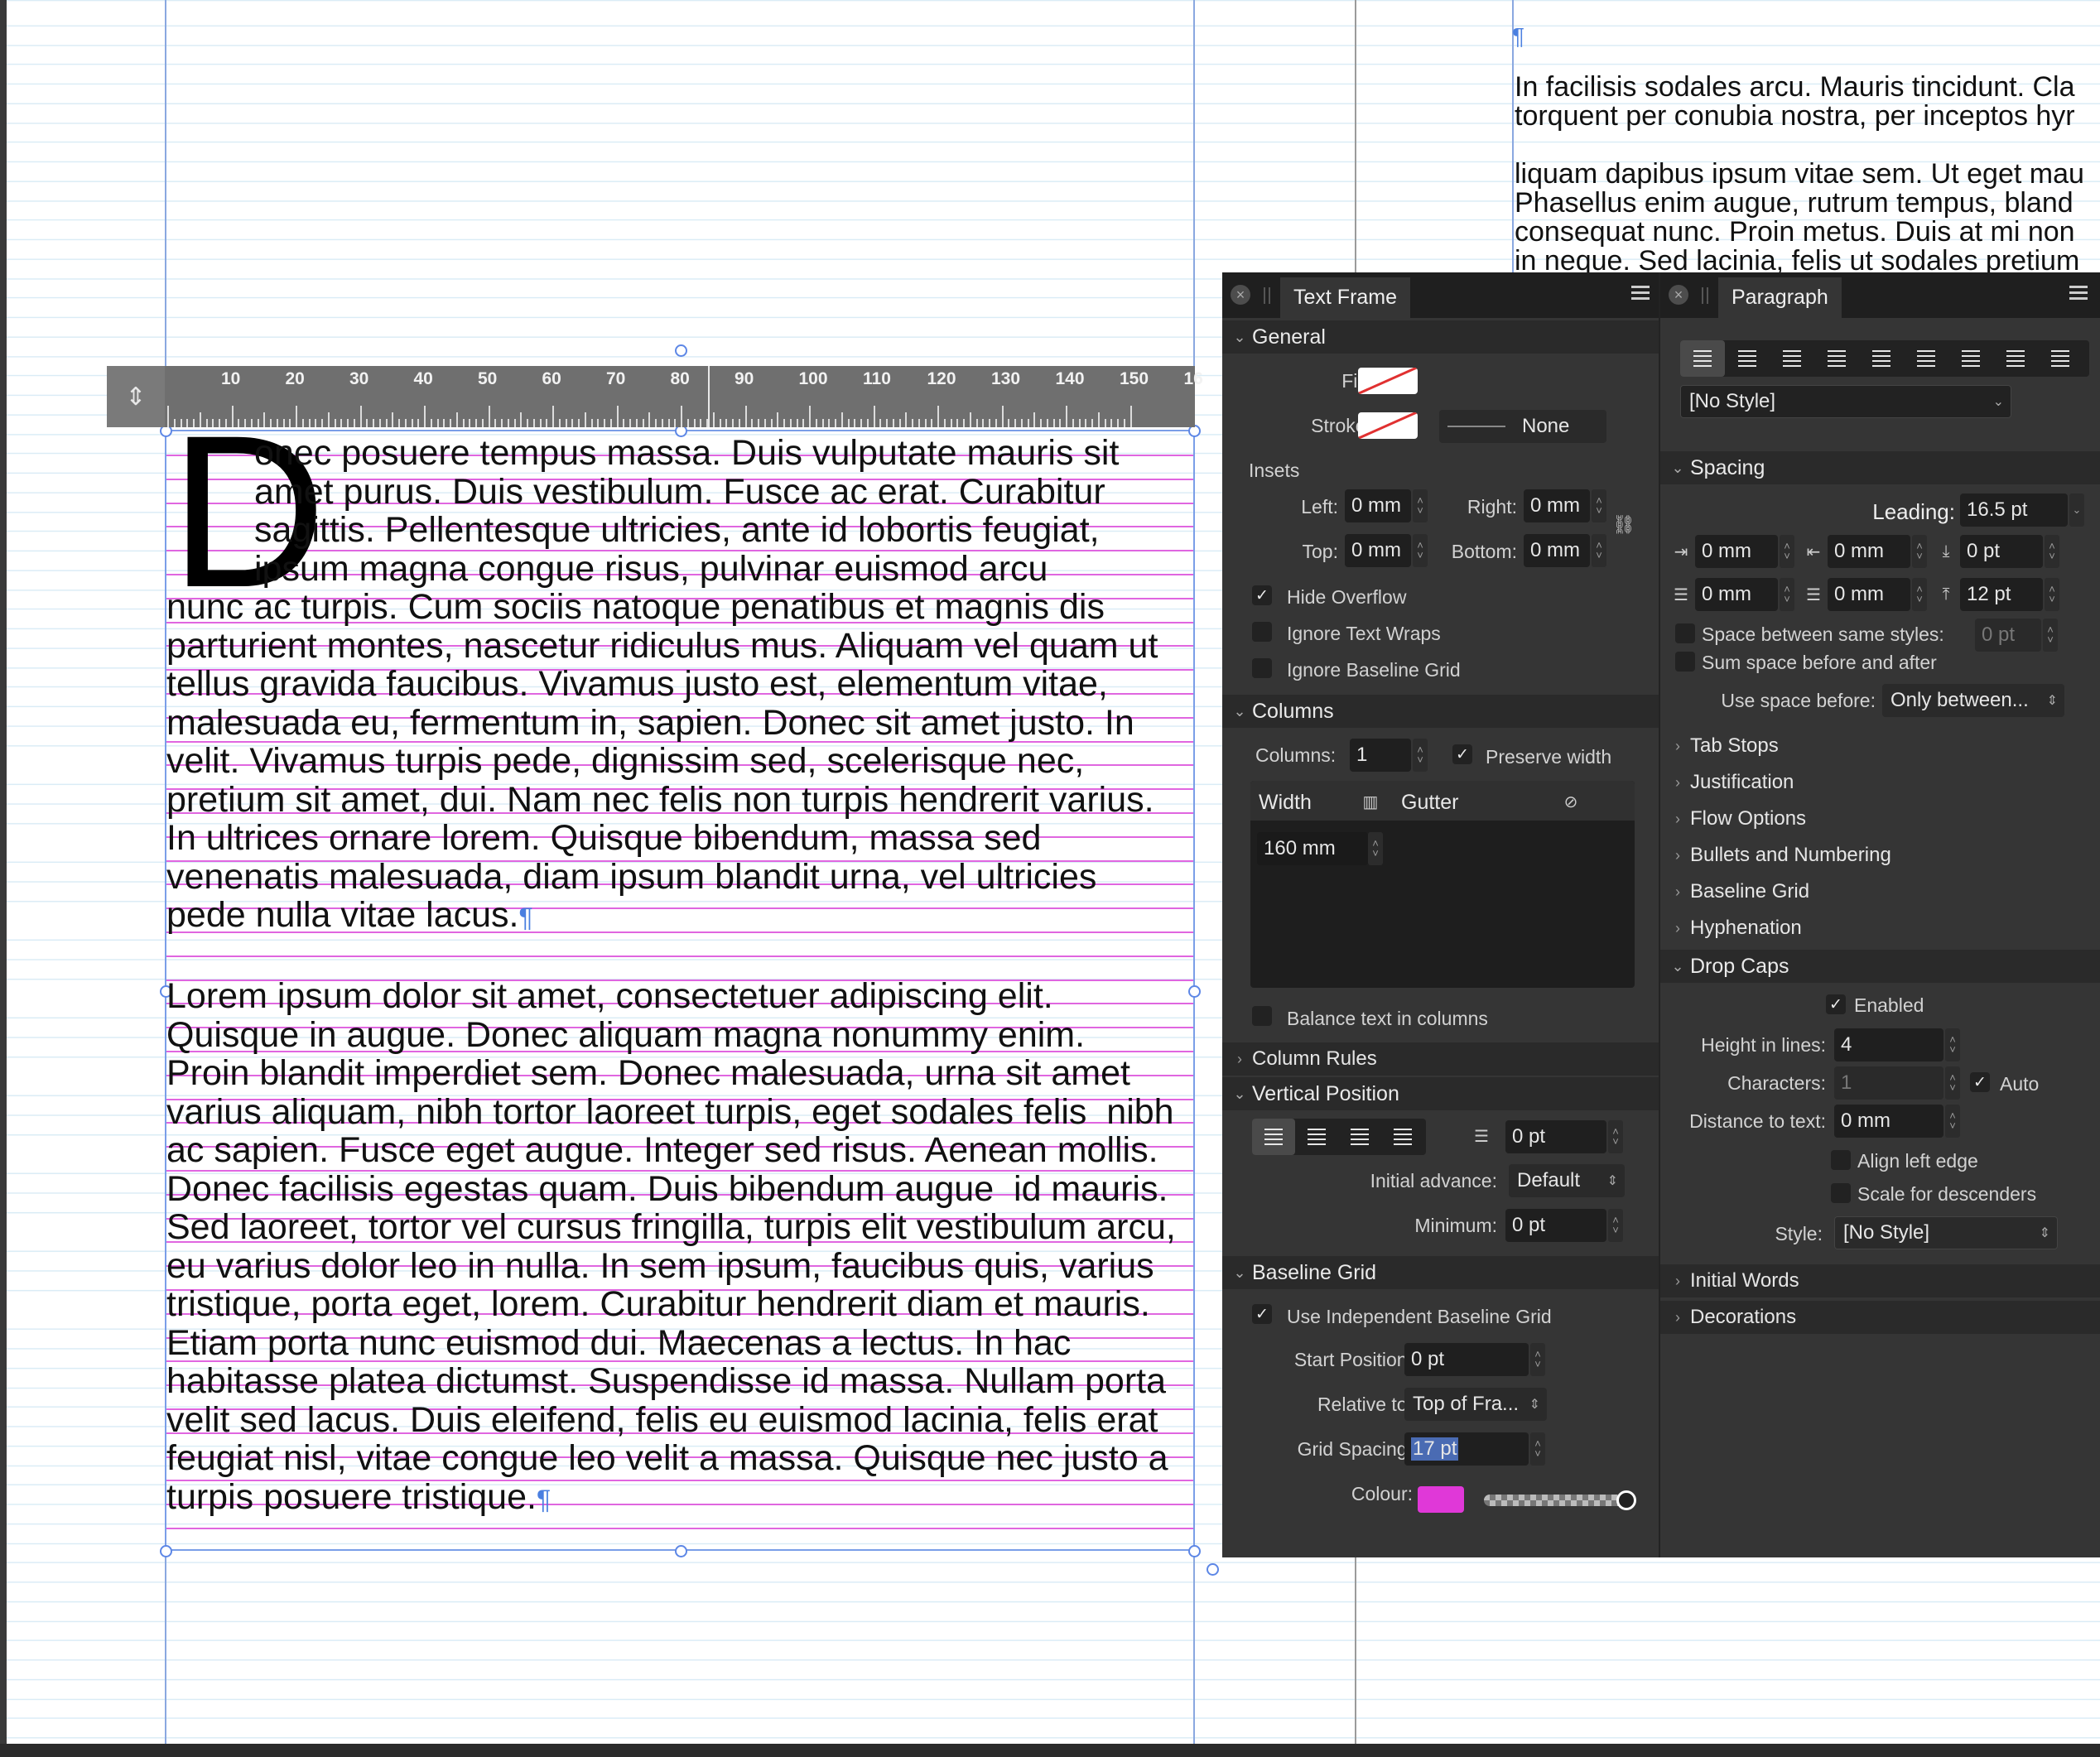 The width and height of the screenshot is (2100, 1757). I want to click on inset-right-stepper: ˄ ˅, so click(1599, 506).